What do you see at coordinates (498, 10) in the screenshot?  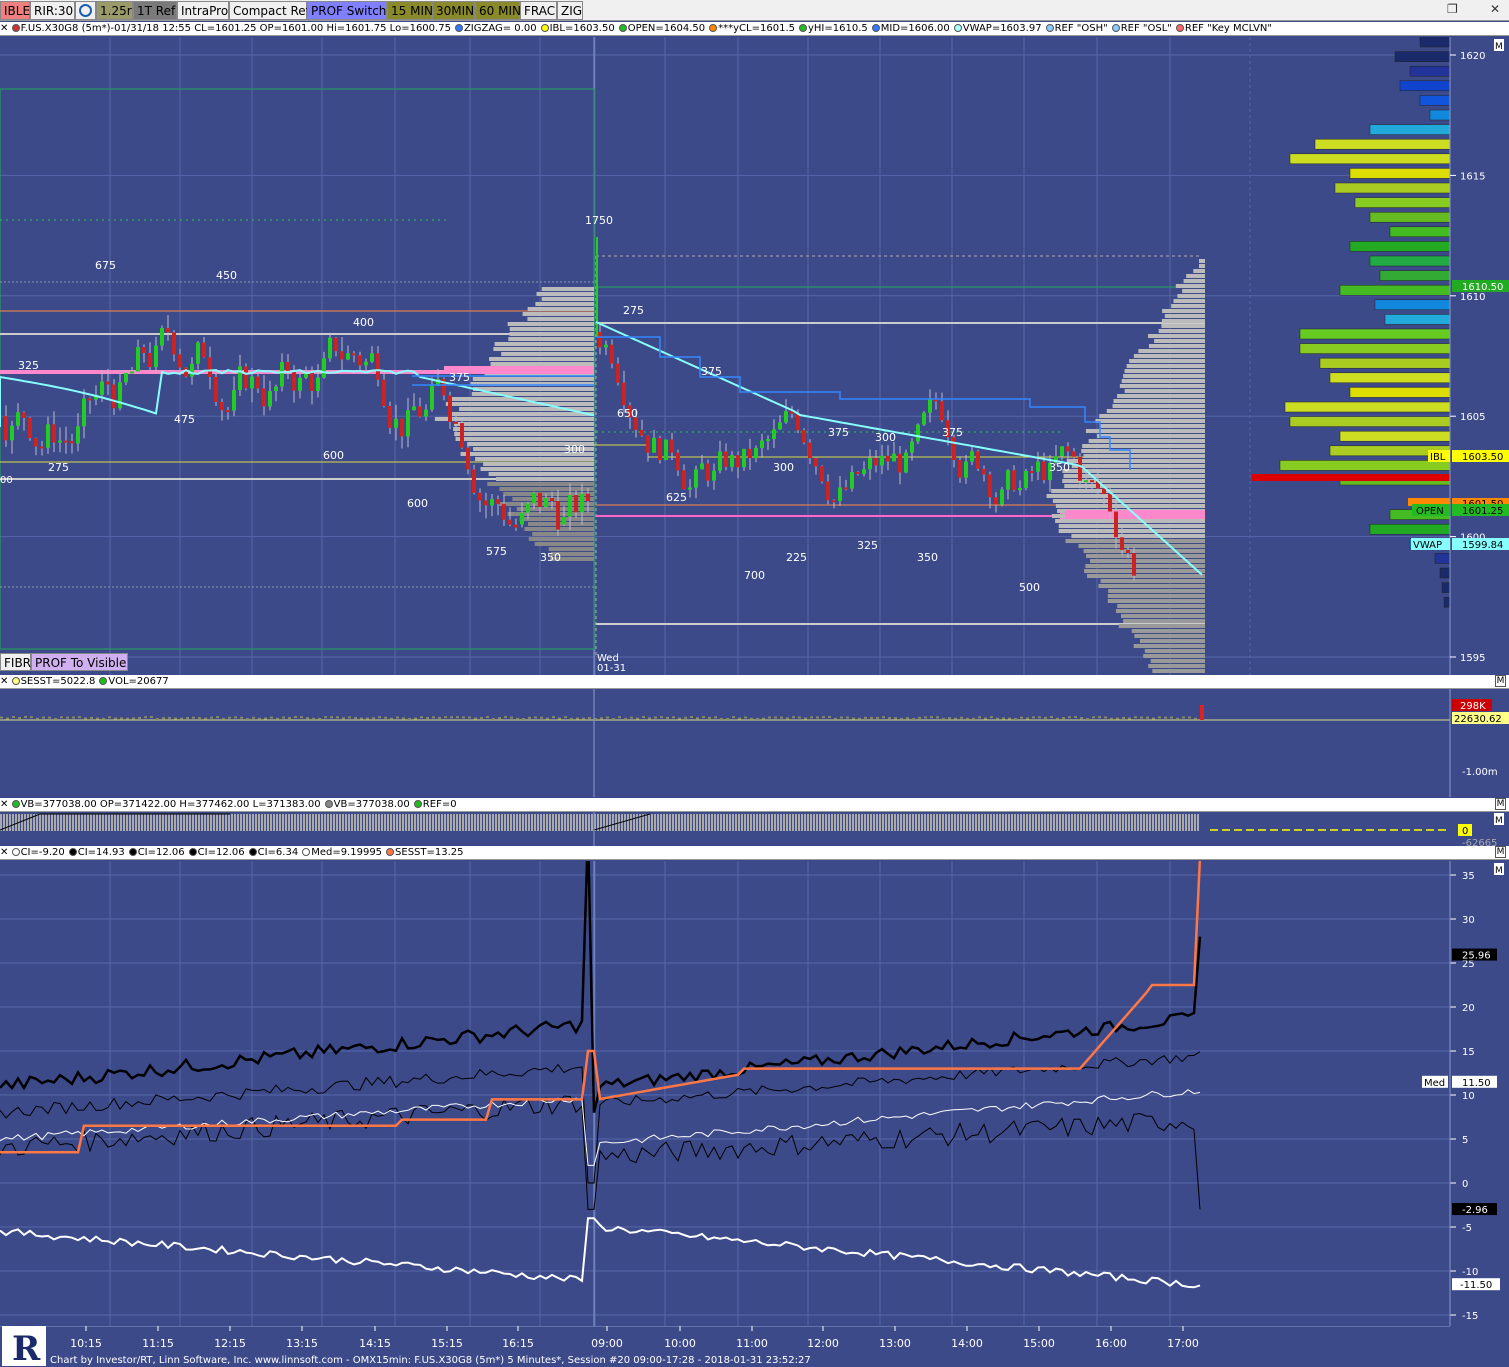 I see `toolbar-button-60-min: 60 MIN` at bounding box center [498, 10].